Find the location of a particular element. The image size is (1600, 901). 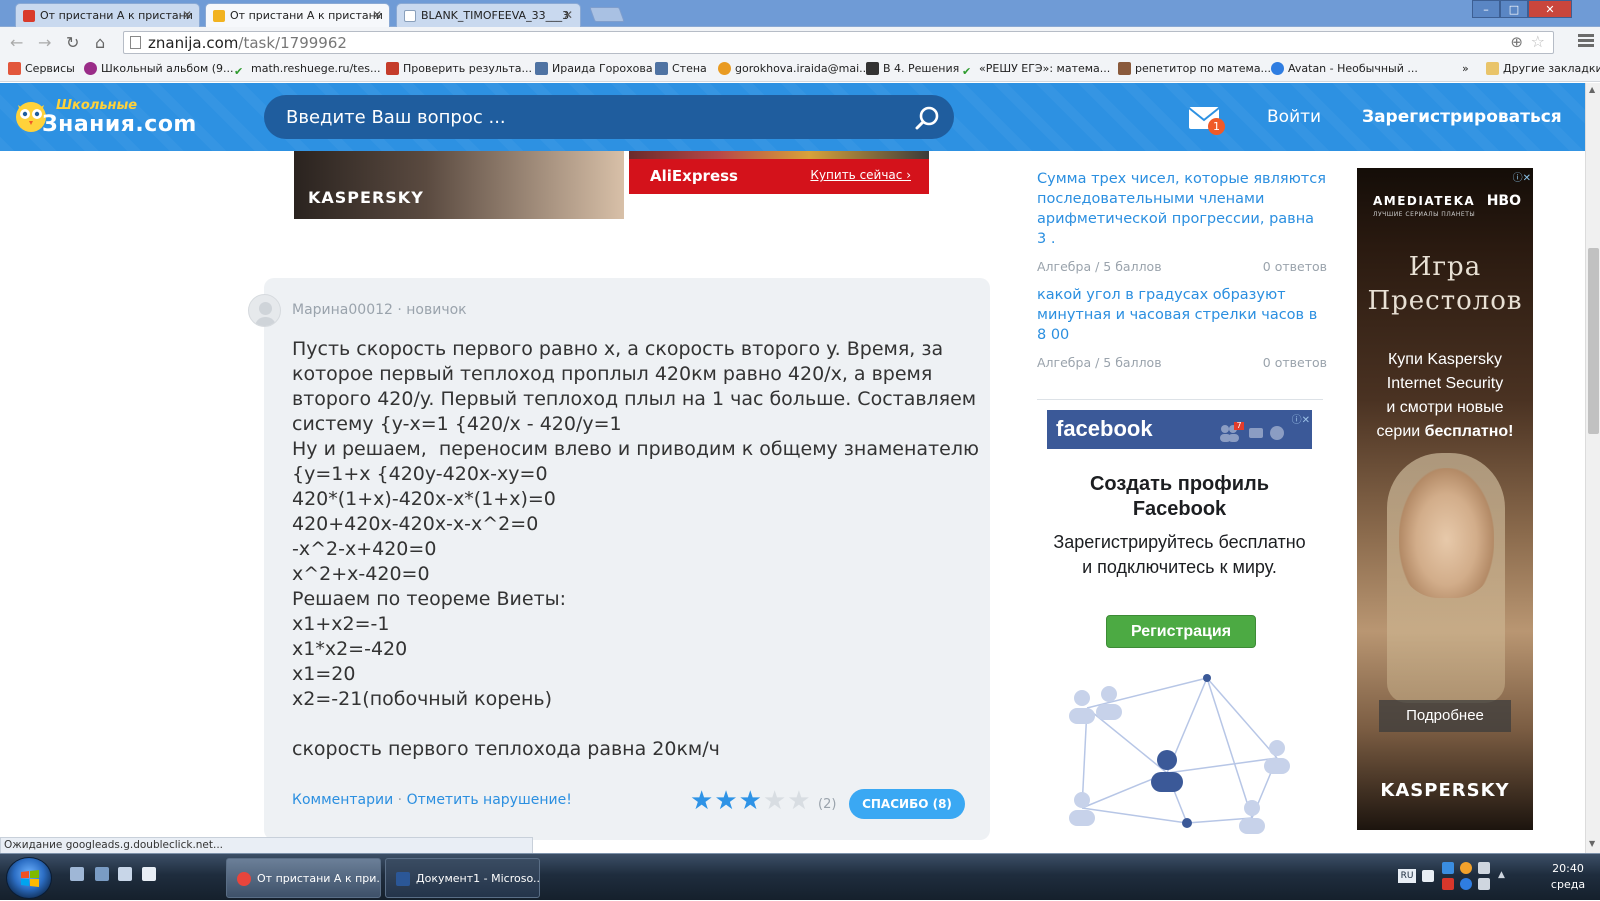

update-icon is located at coordinates (1466, 868).